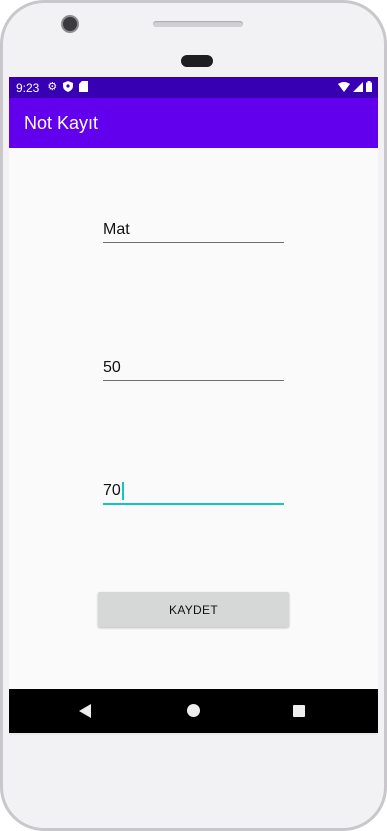  I want to click on recents-icon, so click(299, 711).